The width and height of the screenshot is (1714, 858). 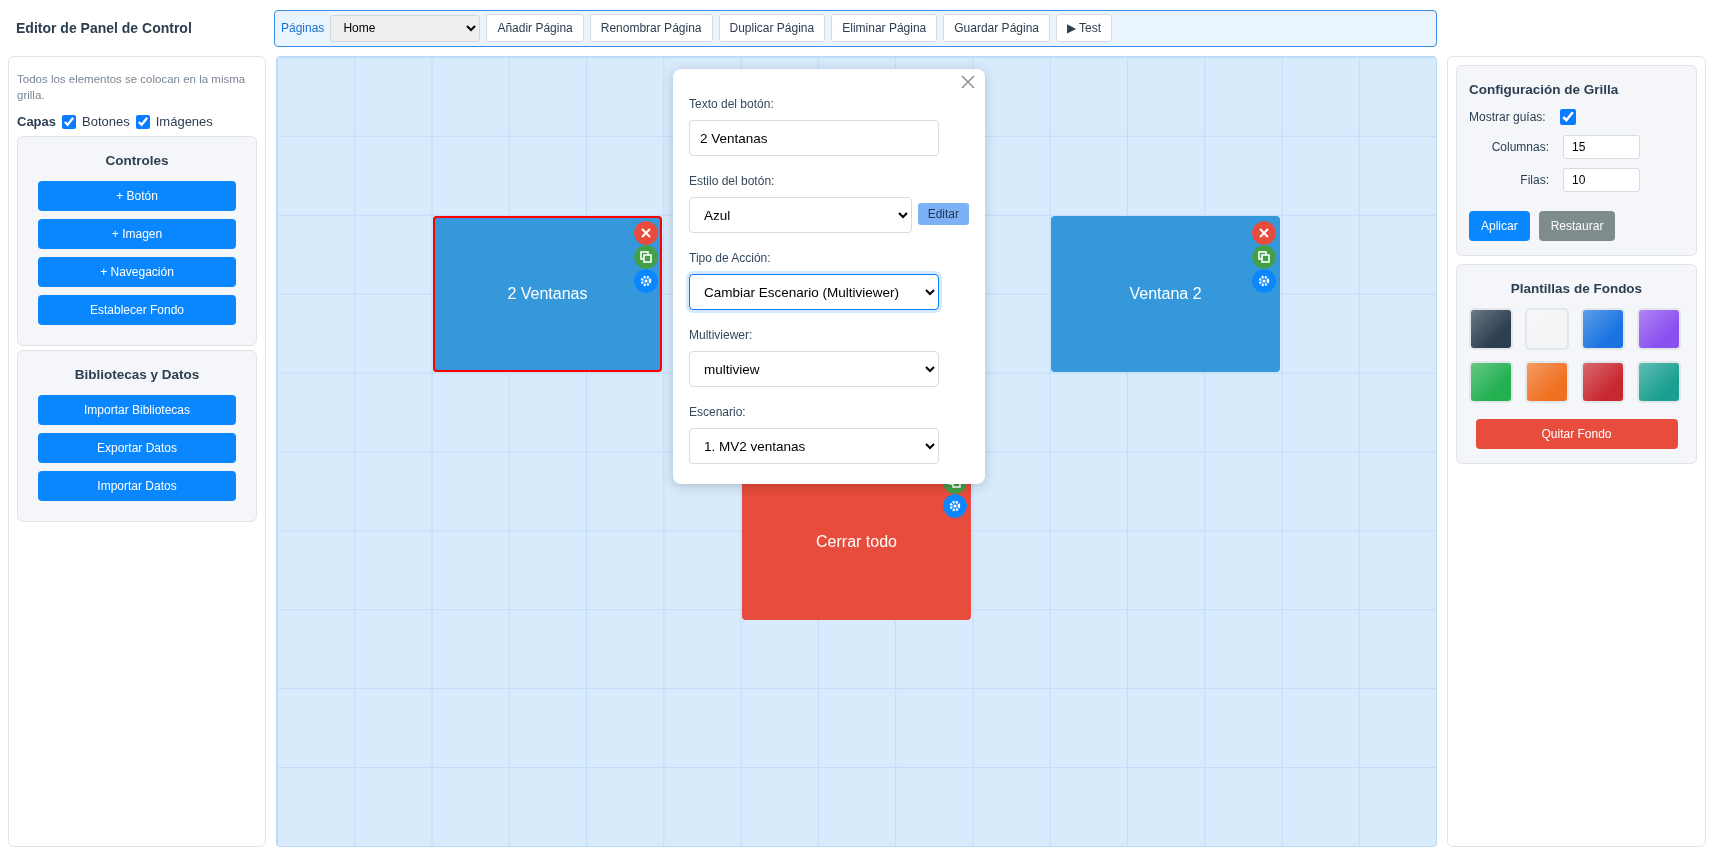 I want to click on action-button: Importar Datos, so click(x=137, y=486).